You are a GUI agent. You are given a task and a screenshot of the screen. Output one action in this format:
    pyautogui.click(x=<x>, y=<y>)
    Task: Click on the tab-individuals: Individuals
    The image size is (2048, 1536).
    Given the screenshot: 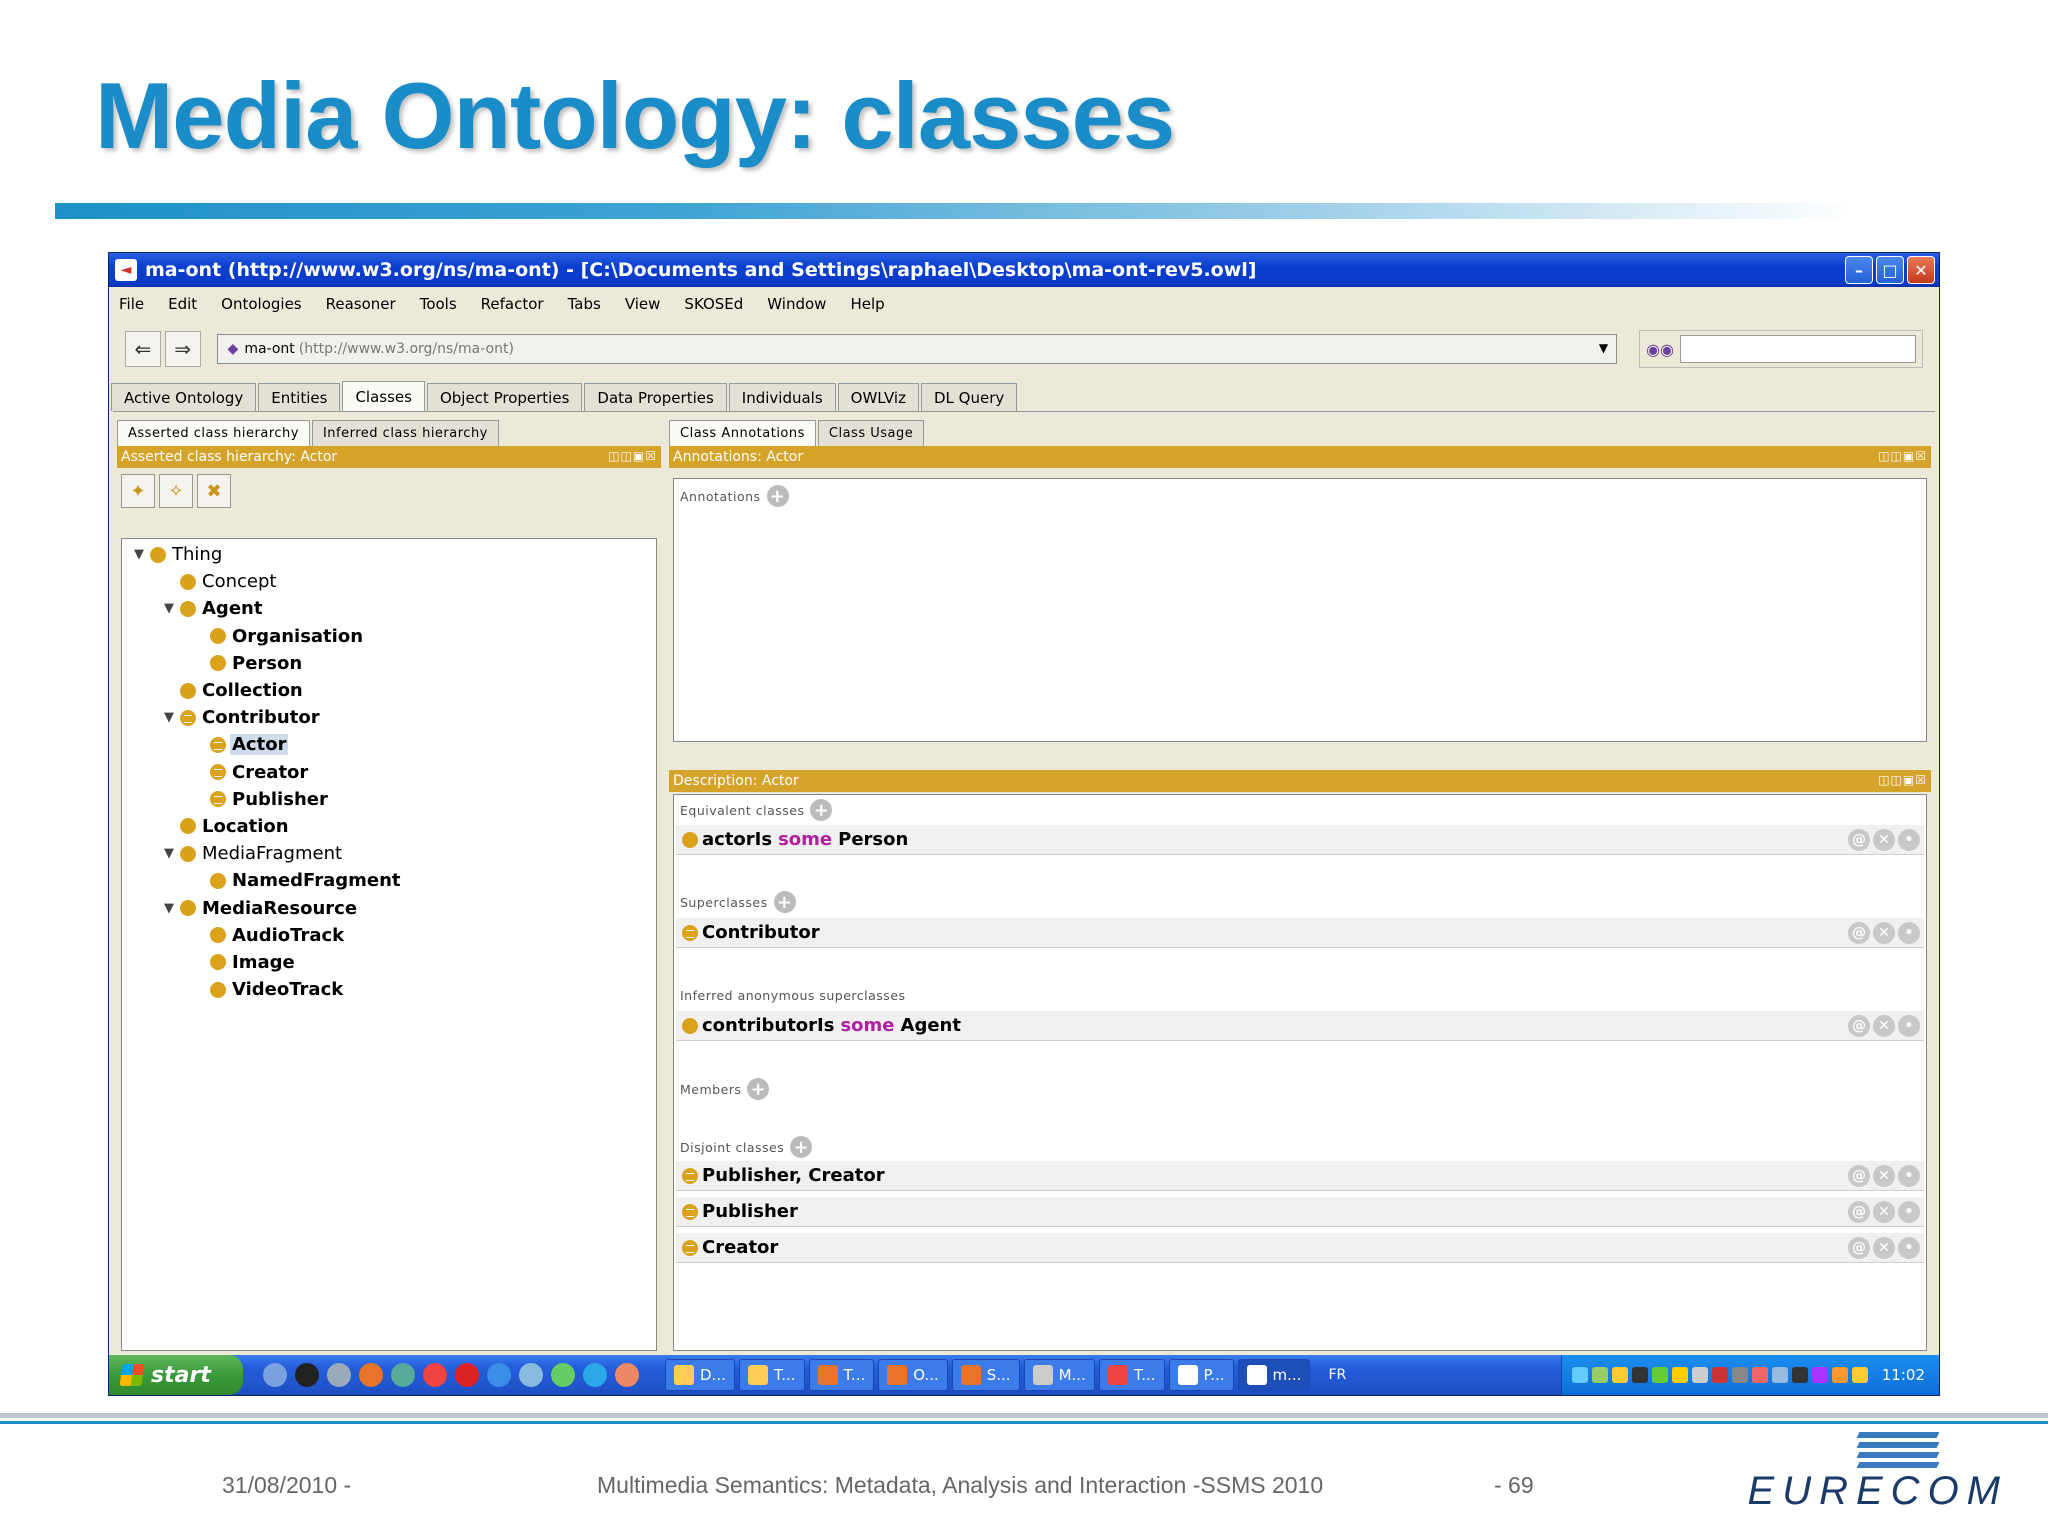 What is the action you would take?
    pyautogui.click(x=782, y=397)
    